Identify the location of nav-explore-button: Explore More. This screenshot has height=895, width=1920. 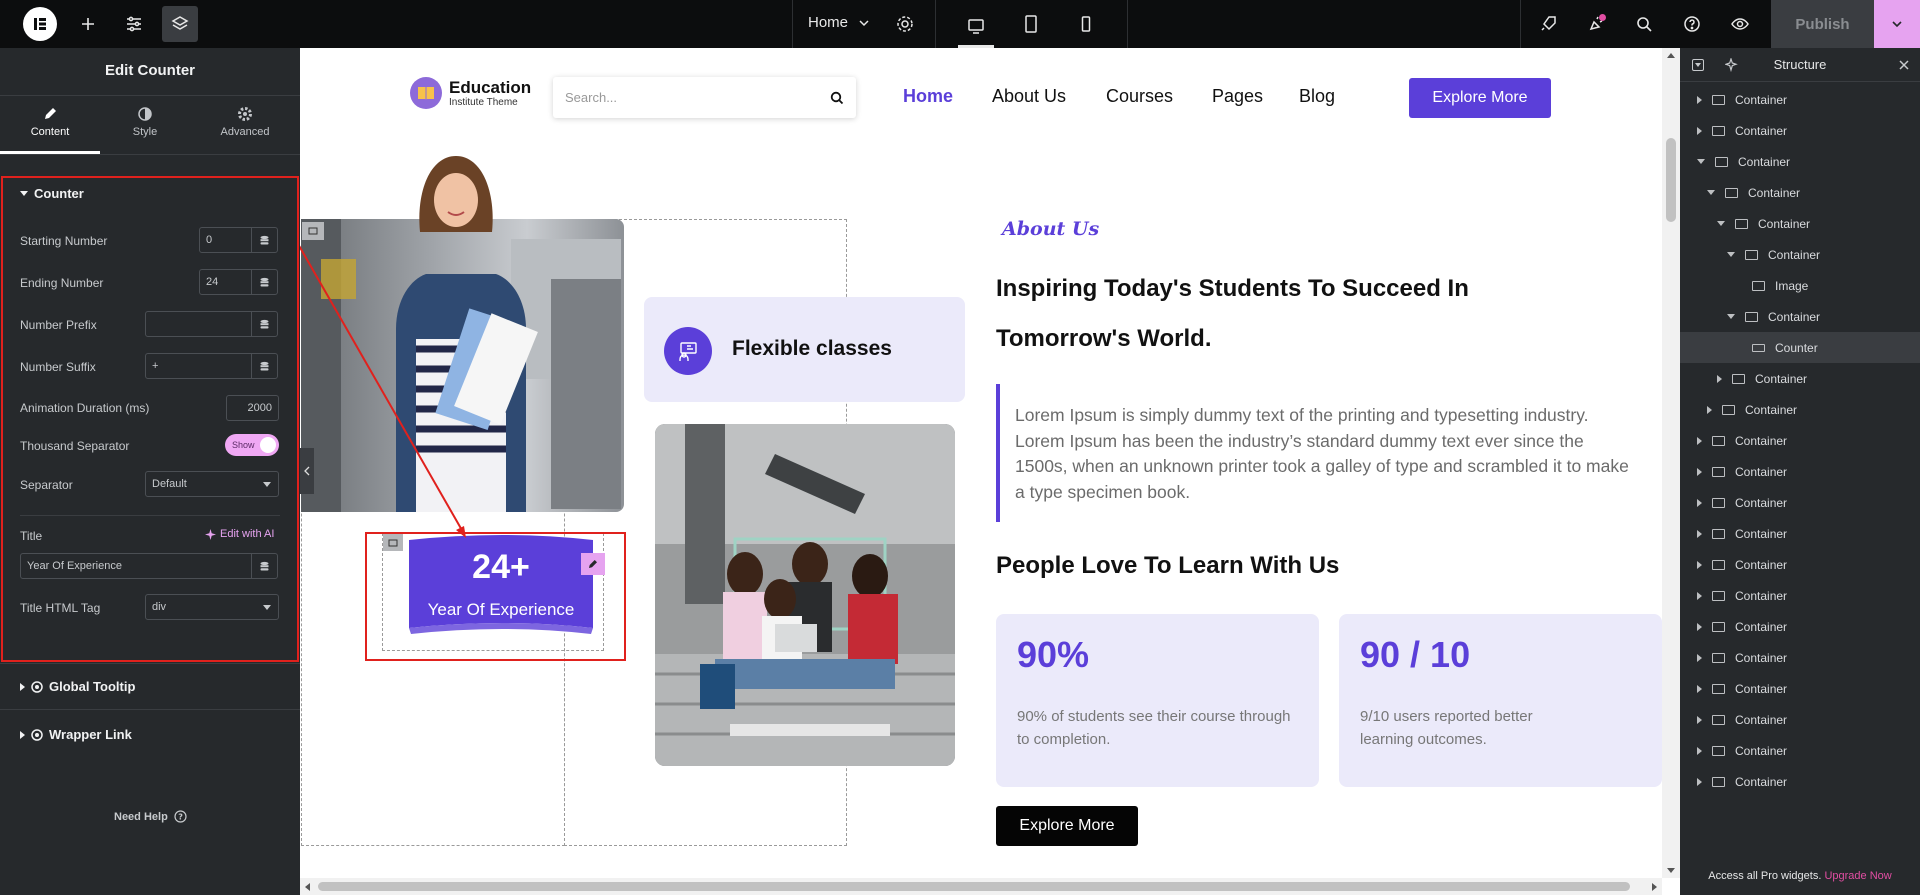
(1480, 98).